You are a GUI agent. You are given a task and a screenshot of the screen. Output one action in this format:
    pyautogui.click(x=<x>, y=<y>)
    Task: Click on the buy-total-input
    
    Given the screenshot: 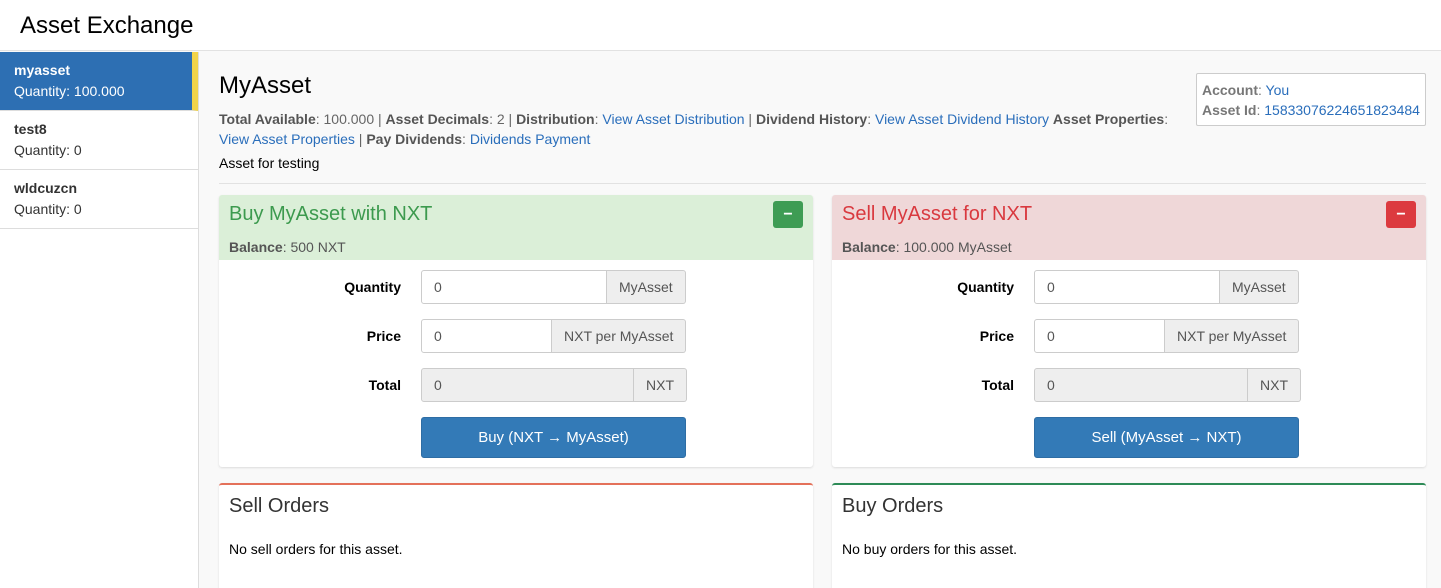 What is the action you would take?
    pyautogui.click(x=527, y=385)
    